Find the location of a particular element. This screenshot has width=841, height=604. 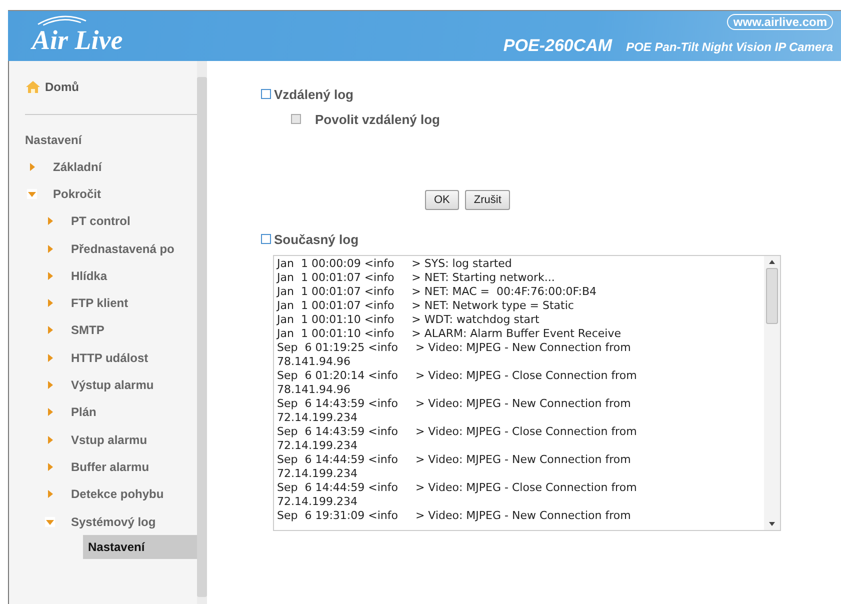

log-line: Sep 6 14:43:59 <info > Video: MJPEG - Close Connection from is located at coordinates (457, 432).